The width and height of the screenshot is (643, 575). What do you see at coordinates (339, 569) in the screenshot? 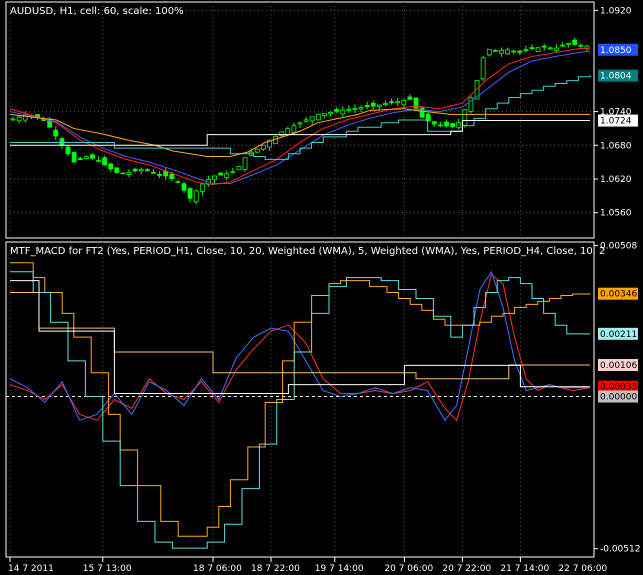
I see `x-tick-label: 19 7 14:00` at bounding box center [339, 569].